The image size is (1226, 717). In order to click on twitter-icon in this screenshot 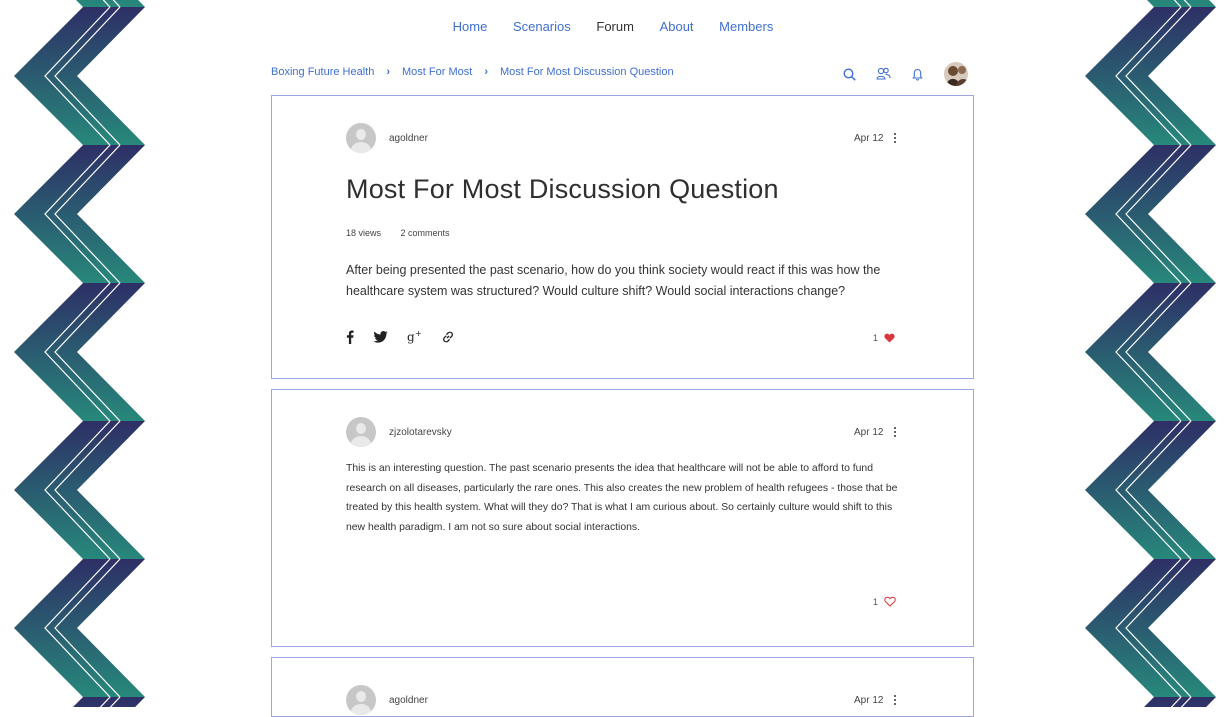, I will do `click(380, 337)`.